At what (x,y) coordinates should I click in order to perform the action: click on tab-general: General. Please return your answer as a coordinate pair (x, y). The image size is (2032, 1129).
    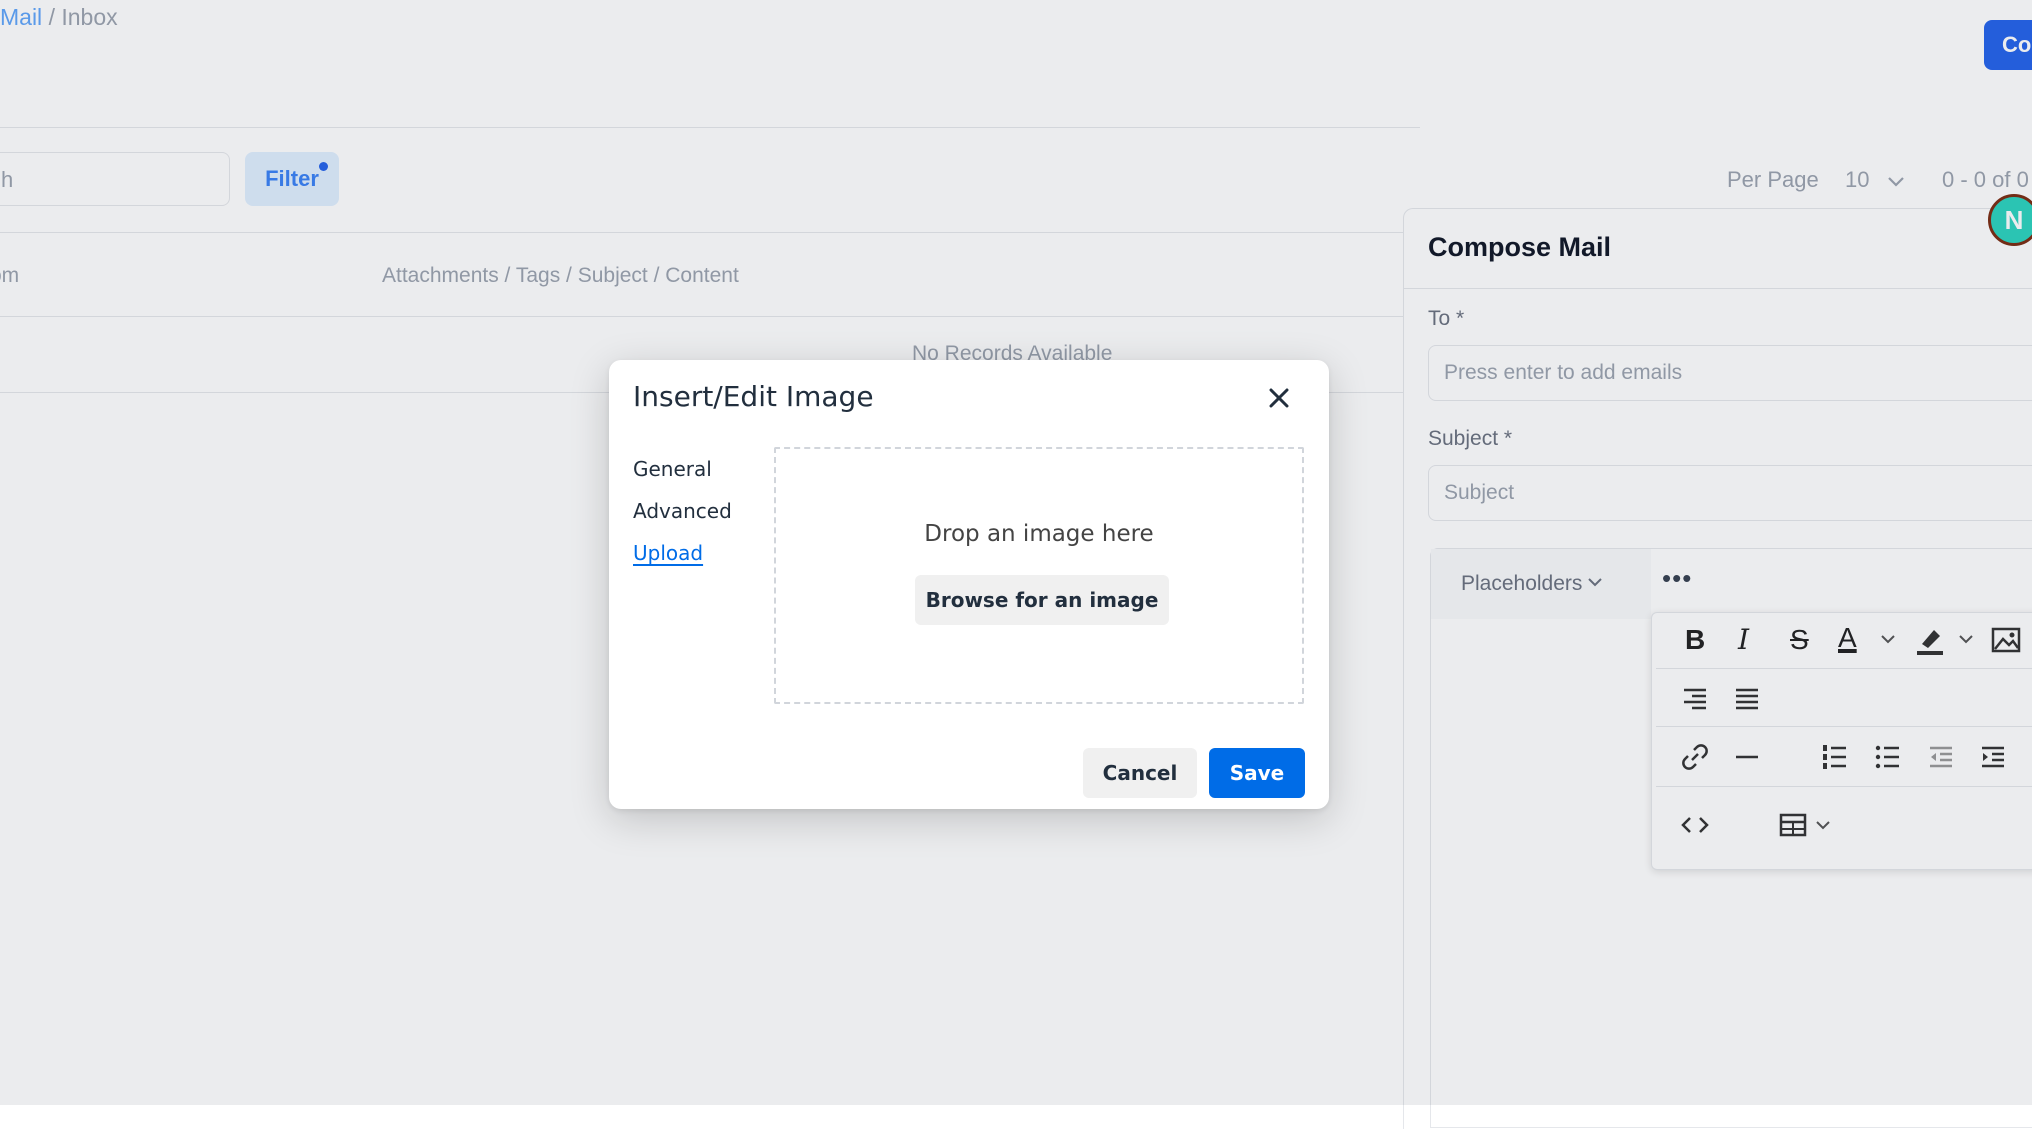
    Looking at the image, I should click on (682, 469).